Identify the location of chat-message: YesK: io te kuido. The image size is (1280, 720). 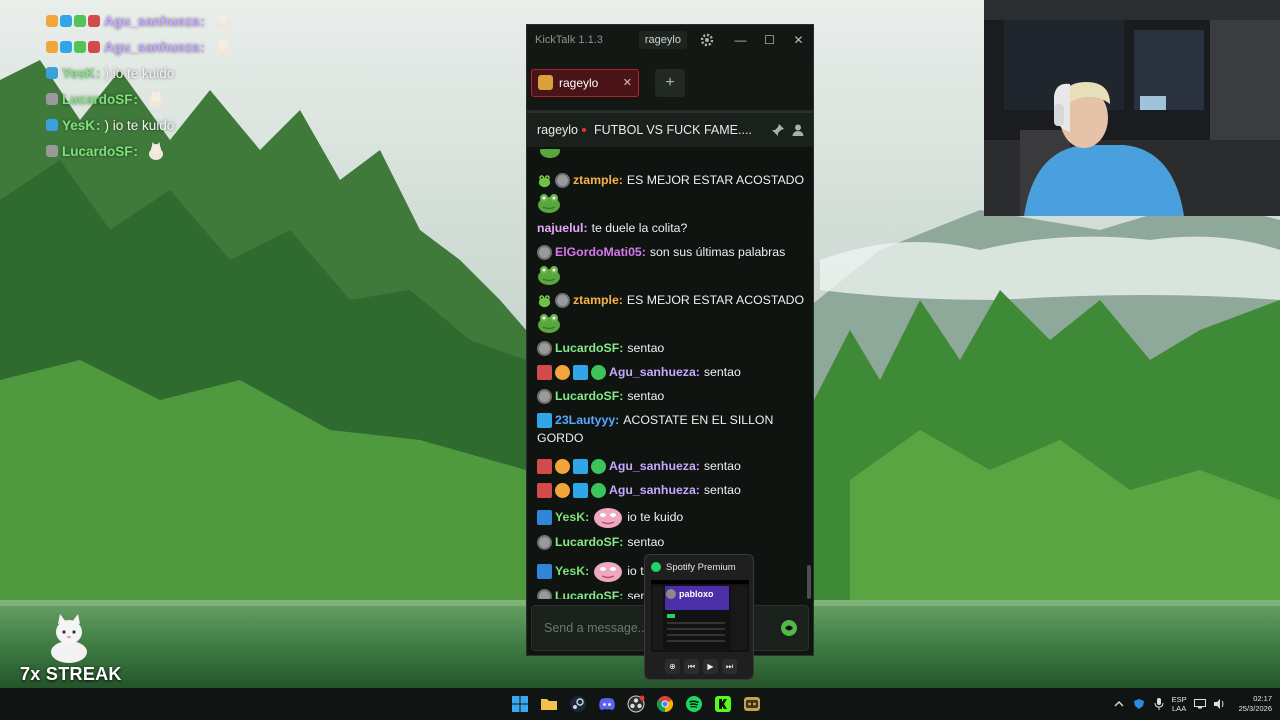
(670, 517).